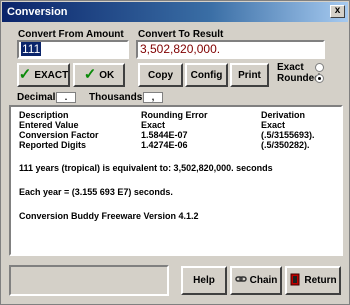 The image size is (350, 305). I want to click on copy-button: Copy, so click(160, 75).